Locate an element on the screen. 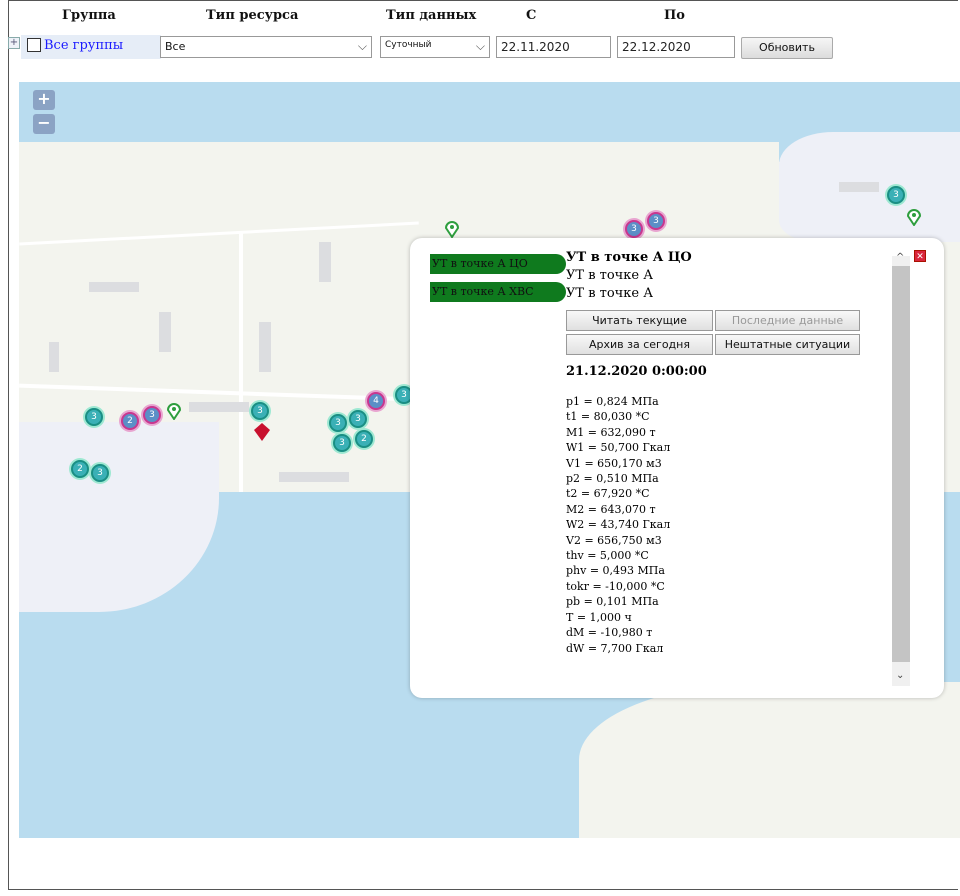 The width and height of the screenshot is (960, 896). selected-marker-icon is located at coordinates (262, 432).